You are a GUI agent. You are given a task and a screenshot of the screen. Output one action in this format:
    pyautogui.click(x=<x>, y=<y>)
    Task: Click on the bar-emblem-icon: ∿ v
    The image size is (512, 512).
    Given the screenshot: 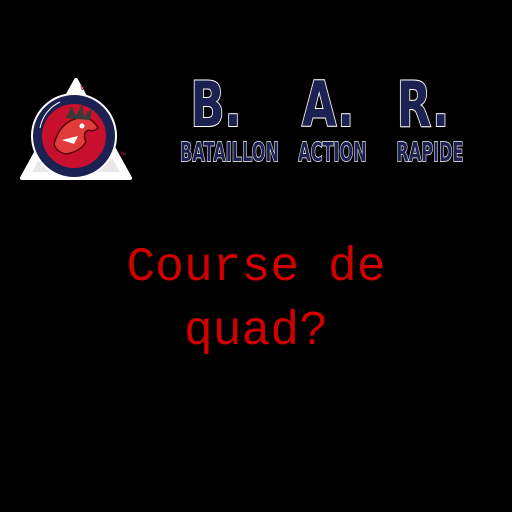 What is the action you would take?
    pyautogui.click(x=76, y=130)
    